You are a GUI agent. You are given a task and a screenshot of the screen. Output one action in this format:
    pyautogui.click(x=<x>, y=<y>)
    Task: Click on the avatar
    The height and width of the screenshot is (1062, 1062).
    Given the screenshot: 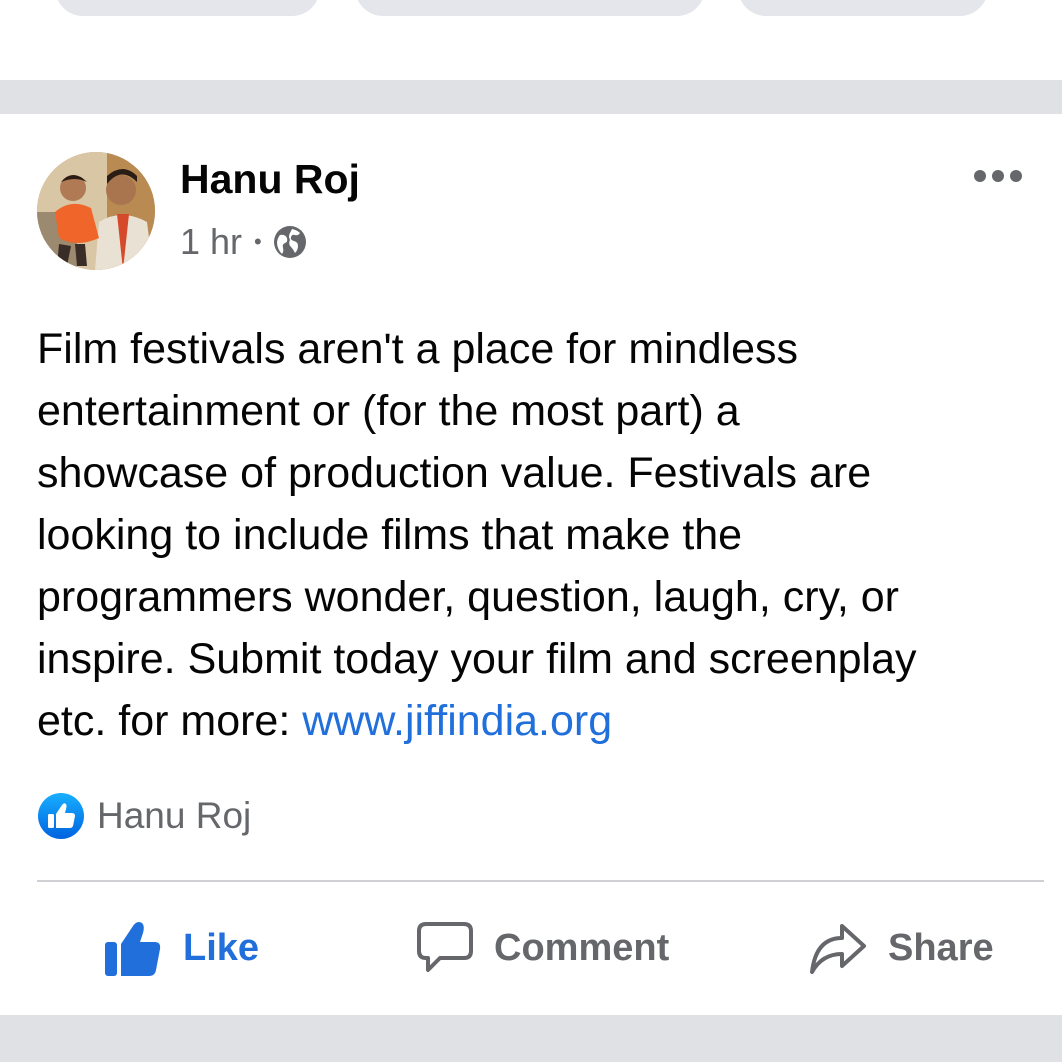 What is the action you would take?
    pyautogui.click(x=96, y=211)
    